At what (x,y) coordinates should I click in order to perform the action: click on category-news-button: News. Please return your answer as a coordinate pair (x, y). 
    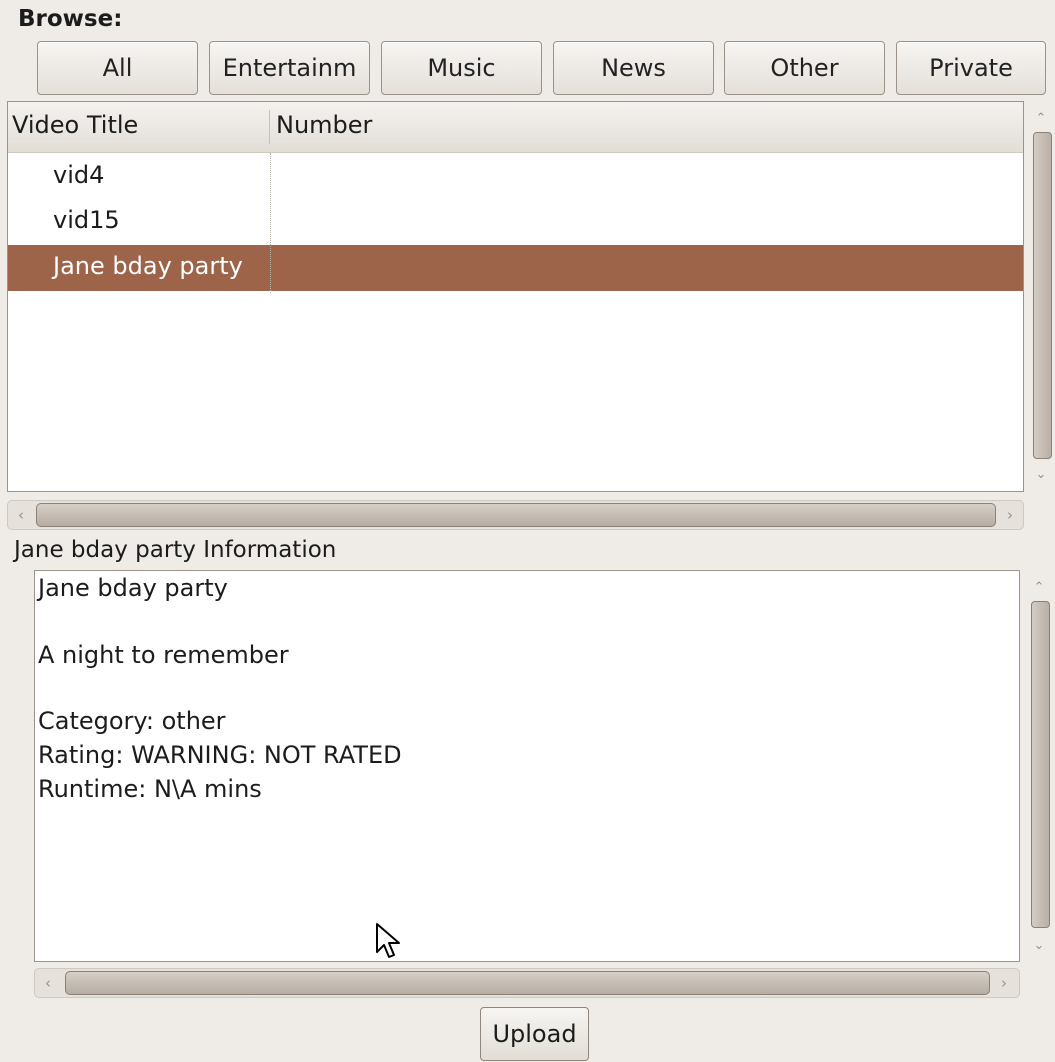
    Looking at the image, I should click on (633, 68).